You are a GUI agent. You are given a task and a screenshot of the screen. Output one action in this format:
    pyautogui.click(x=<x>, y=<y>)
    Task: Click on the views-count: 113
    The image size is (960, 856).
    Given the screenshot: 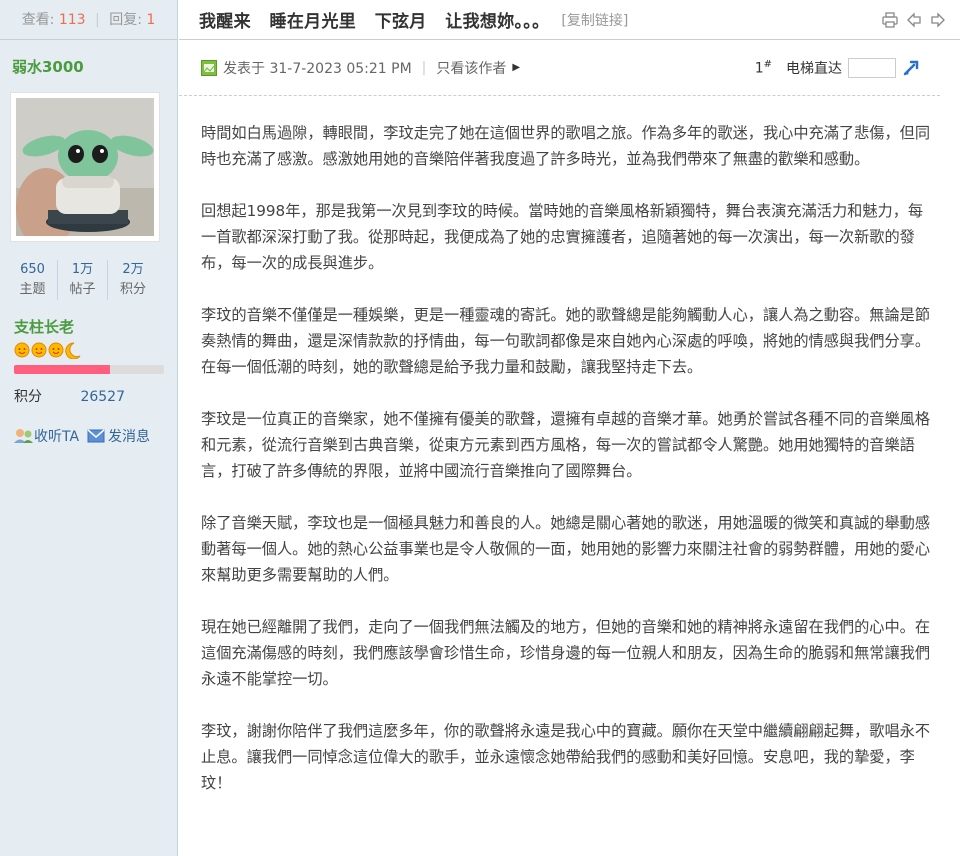 What is the action you would take?
    pyautogui.click(x=72, y=20)
    